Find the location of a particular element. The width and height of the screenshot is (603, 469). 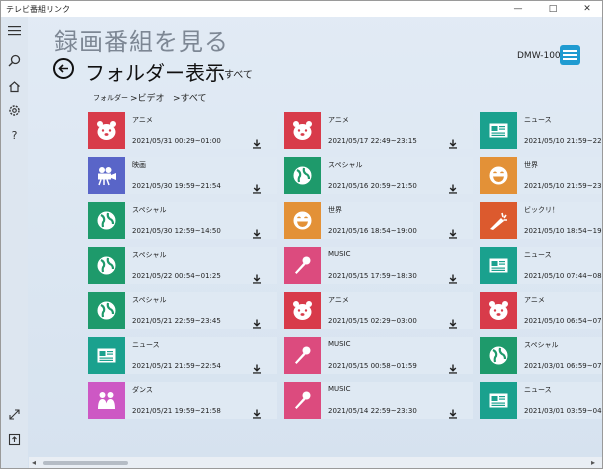

recording-tile: アニメ 2021/05/17 22:49~23:15 is located at coordinates (378, 130).